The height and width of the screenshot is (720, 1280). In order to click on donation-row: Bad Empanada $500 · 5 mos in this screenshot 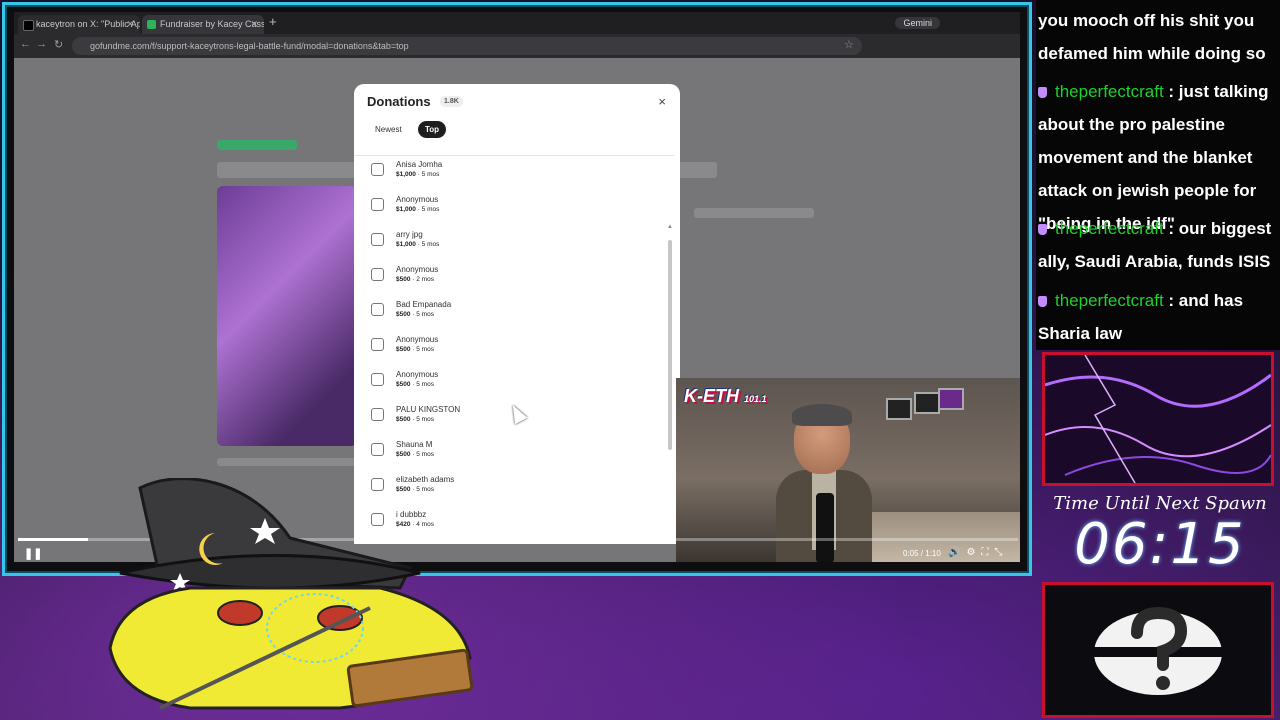, I will do `click(510, 315)`.